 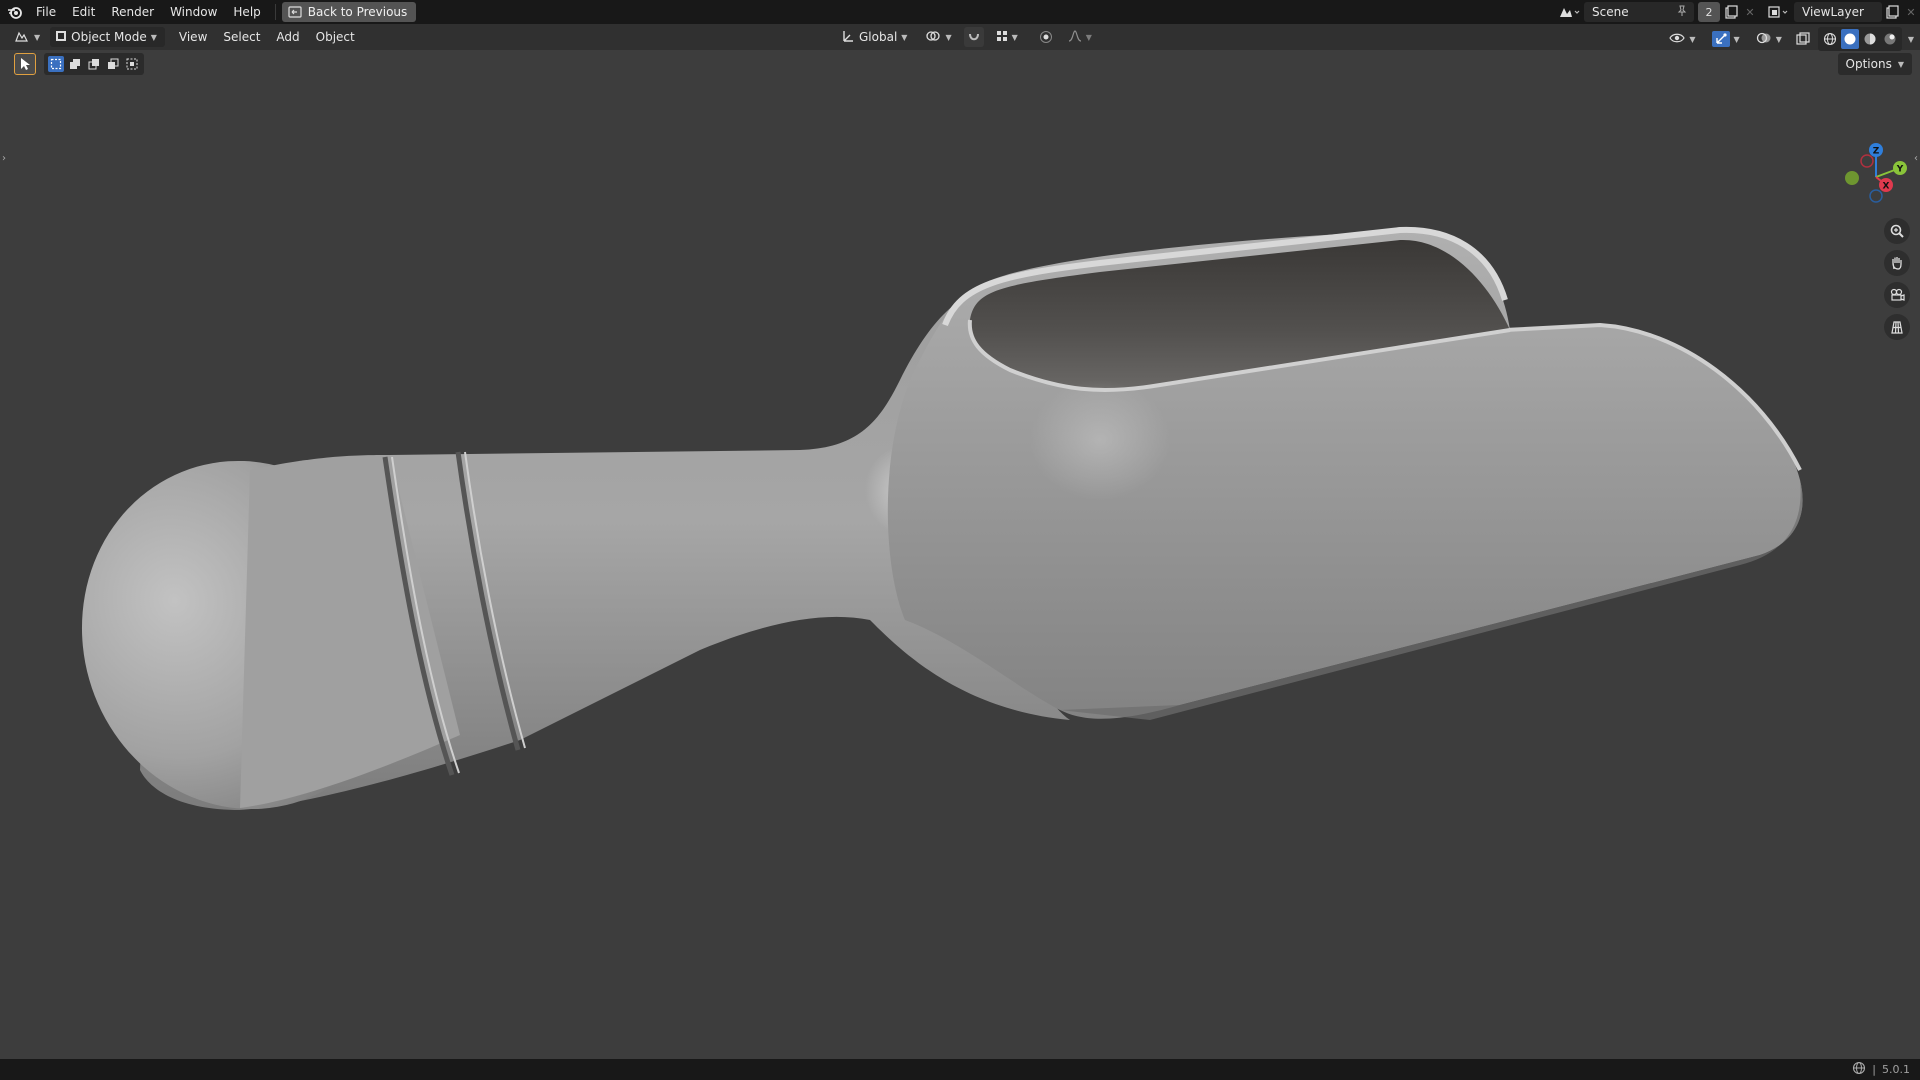 What do you see at coordinates (113, 64) in the screenshot?
I see `invert-selection-icon` at bounding box center [113, 64].